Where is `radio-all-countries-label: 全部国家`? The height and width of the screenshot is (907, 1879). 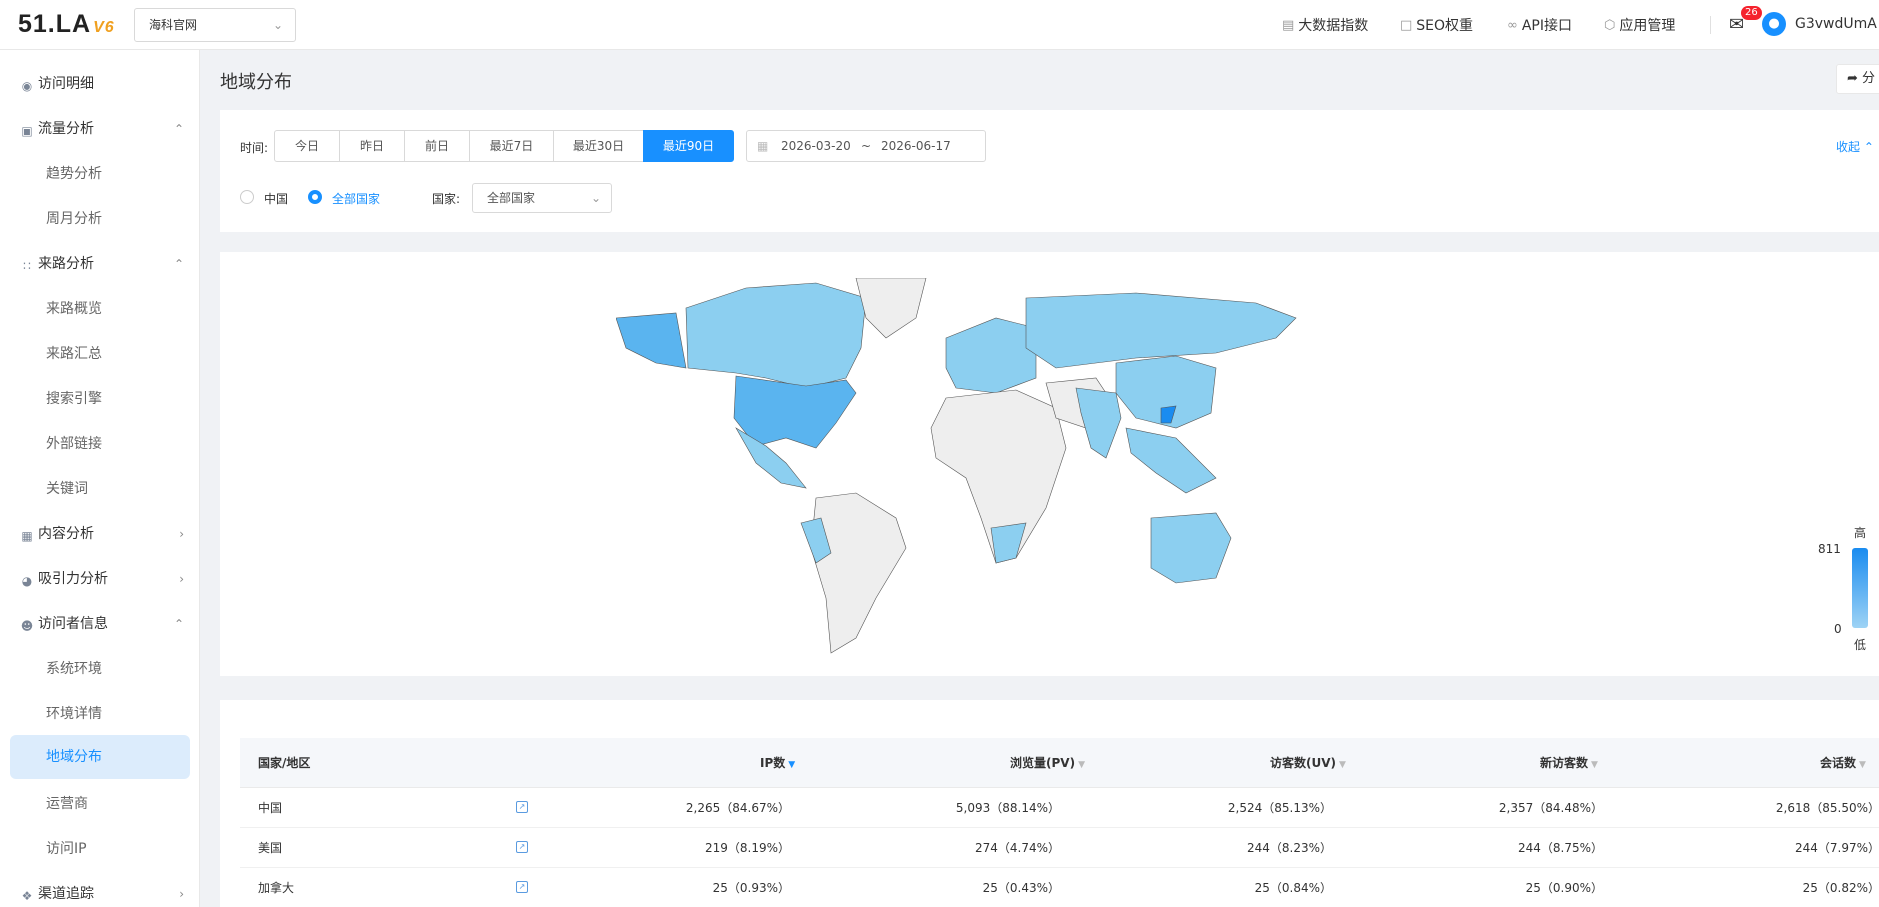 radio-all-countries-label: 全部国家 is located at coordinates (356, 198).